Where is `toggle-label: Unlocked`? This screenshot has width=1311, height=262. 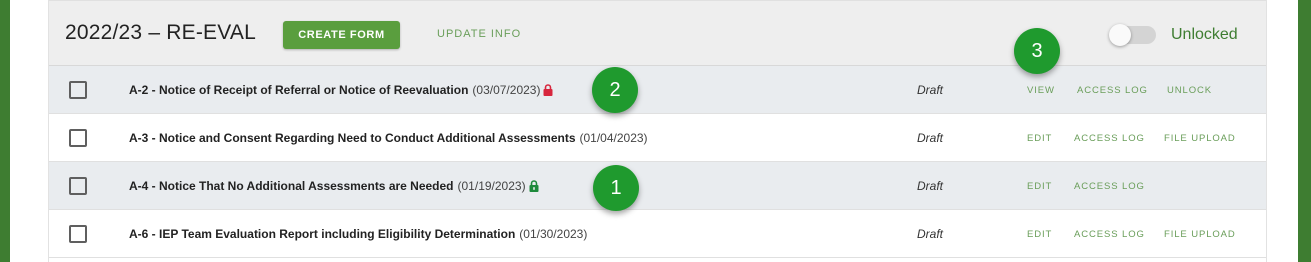
toggle-label: Unlocked is located at coordinates (1204, 34).